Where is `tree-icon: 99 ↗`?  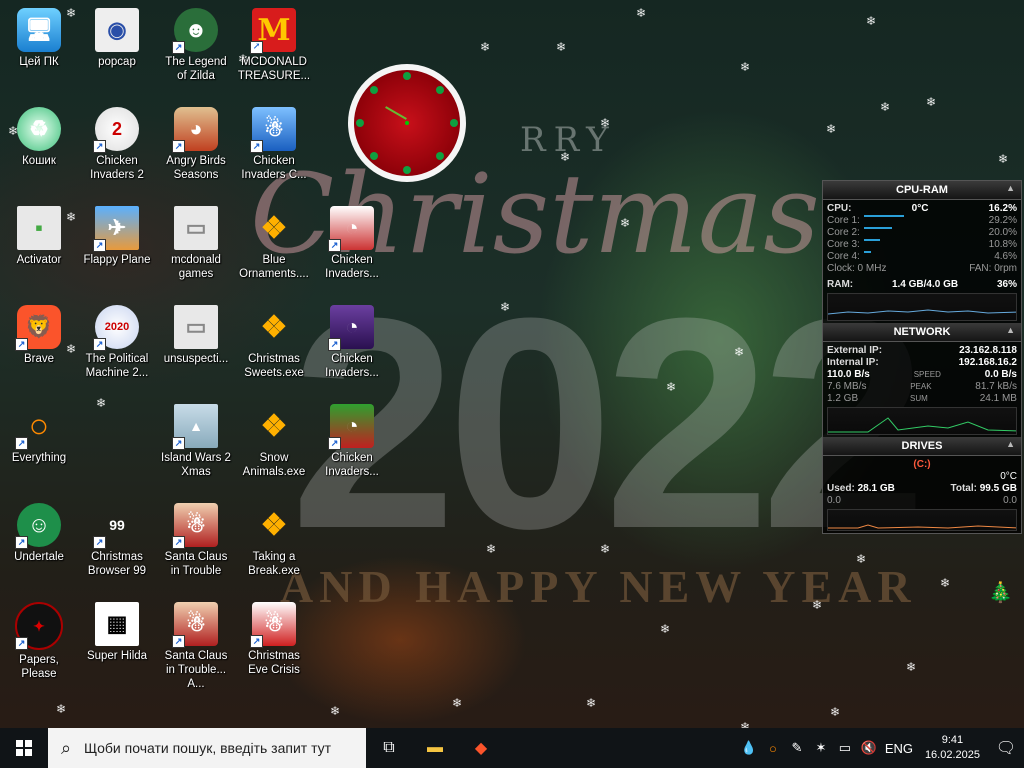 tree-icon: 99 ↗ is located at coordinates (116, 526).